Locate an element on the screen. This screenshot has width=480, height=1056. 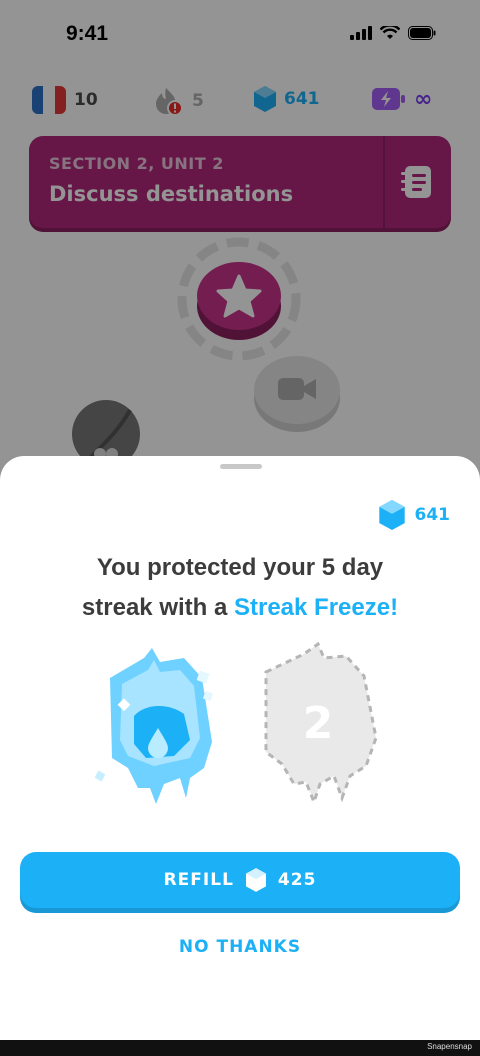
refill-label: REFILL is located at coordinates (198, 880).